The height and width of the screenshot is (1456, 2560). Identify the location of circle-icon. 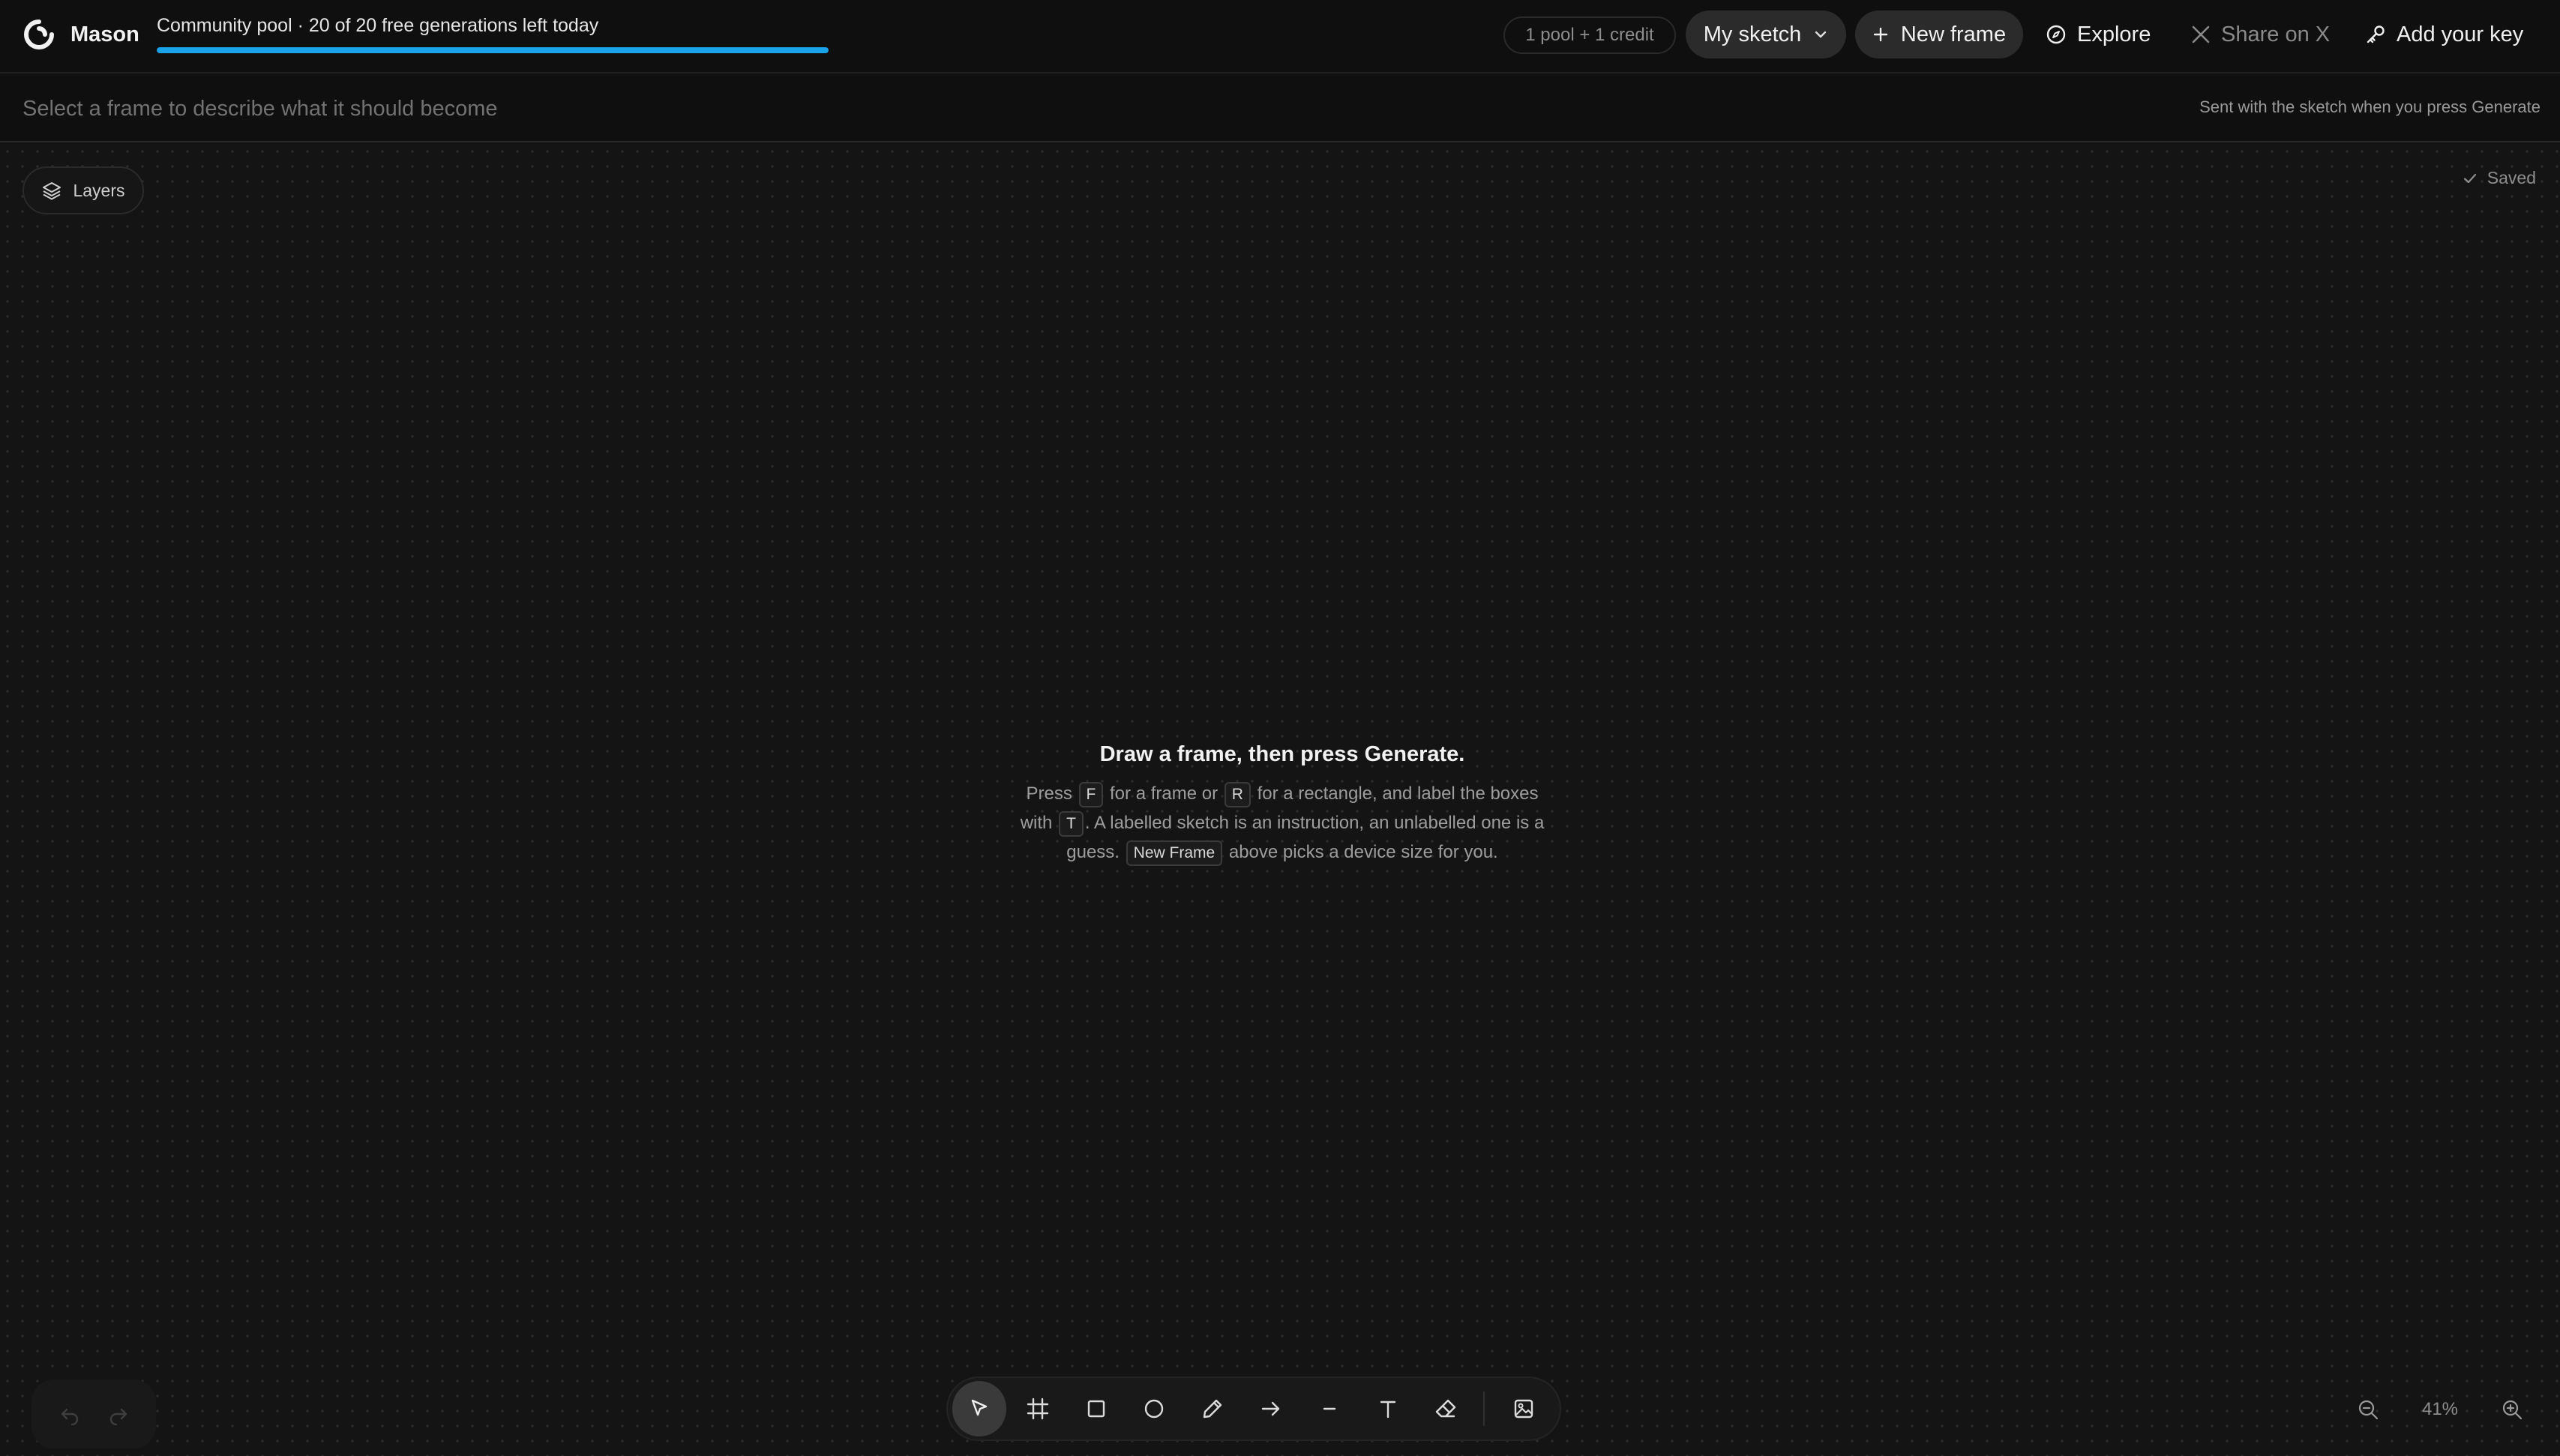
(1154, 1409).